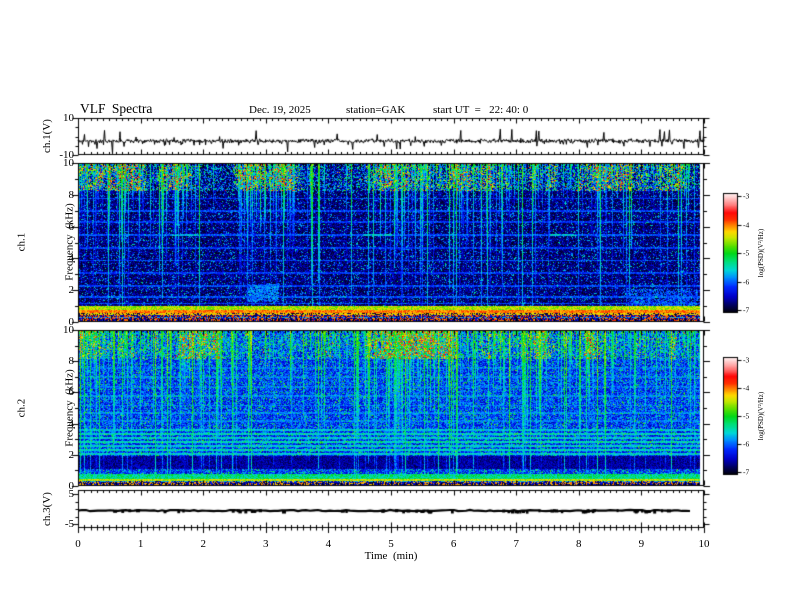 The width and height of the screenshot is (792, 612). Describe the element at coordinates (71, 494) in the screenshot. I see `ch3-y-tick-label-5: 5` at that location.